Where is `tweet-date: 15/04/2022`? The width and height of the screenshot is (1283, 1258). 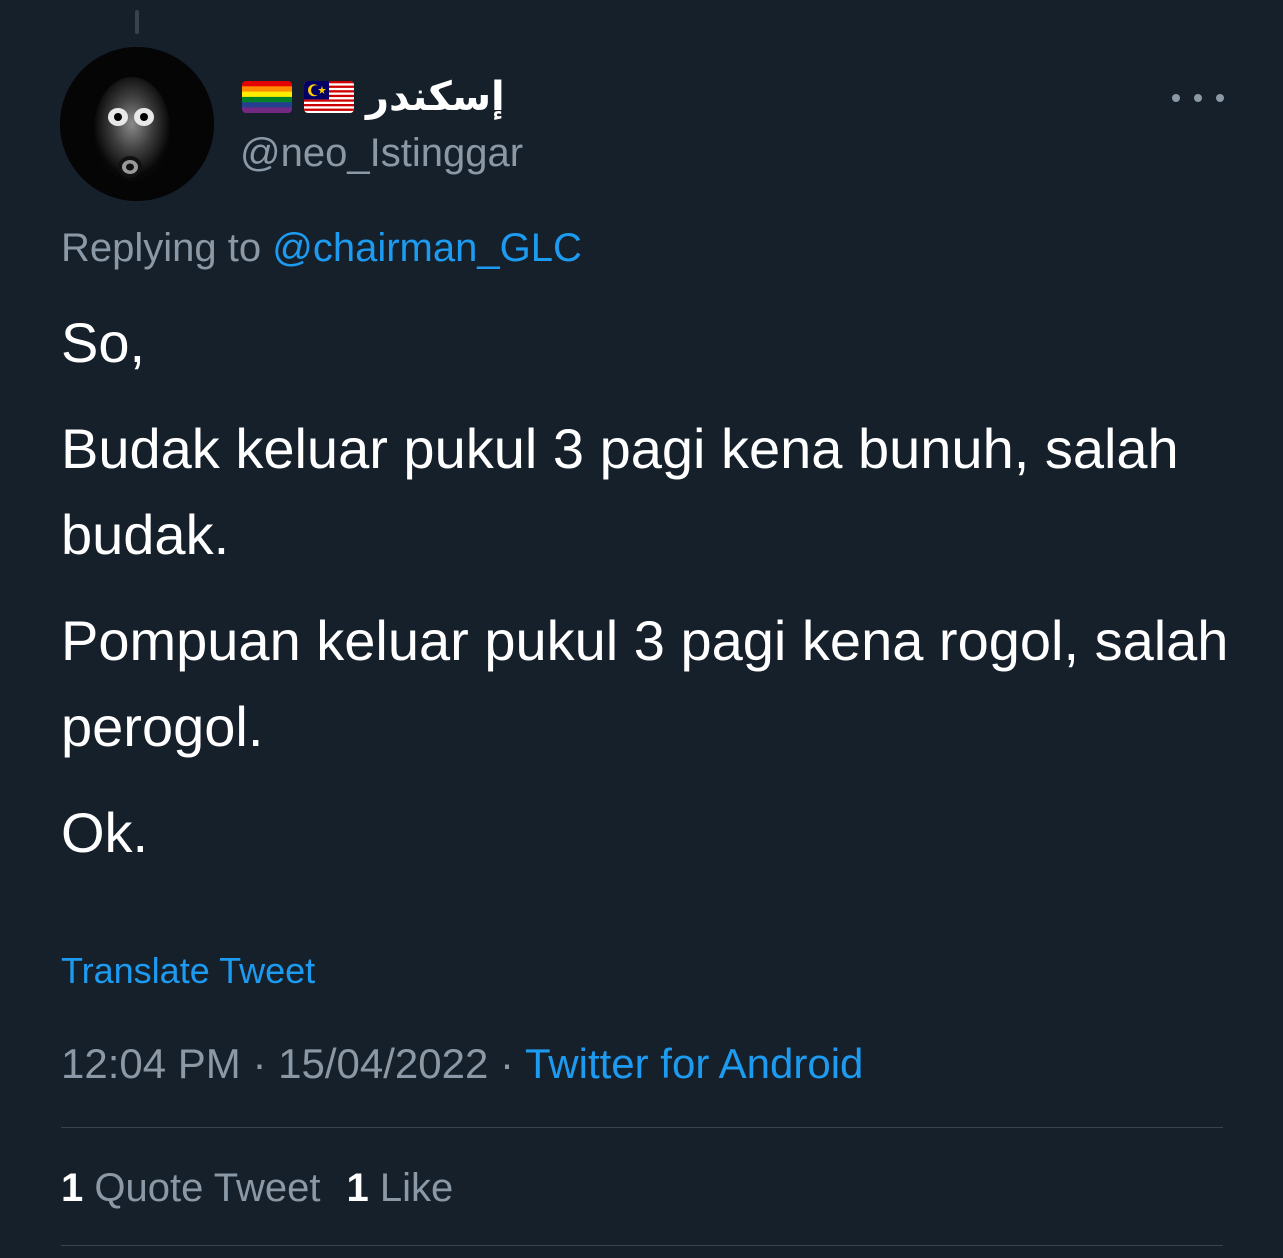
tweet-date: 15/04/2022 is located at coordinates (383, 1063).